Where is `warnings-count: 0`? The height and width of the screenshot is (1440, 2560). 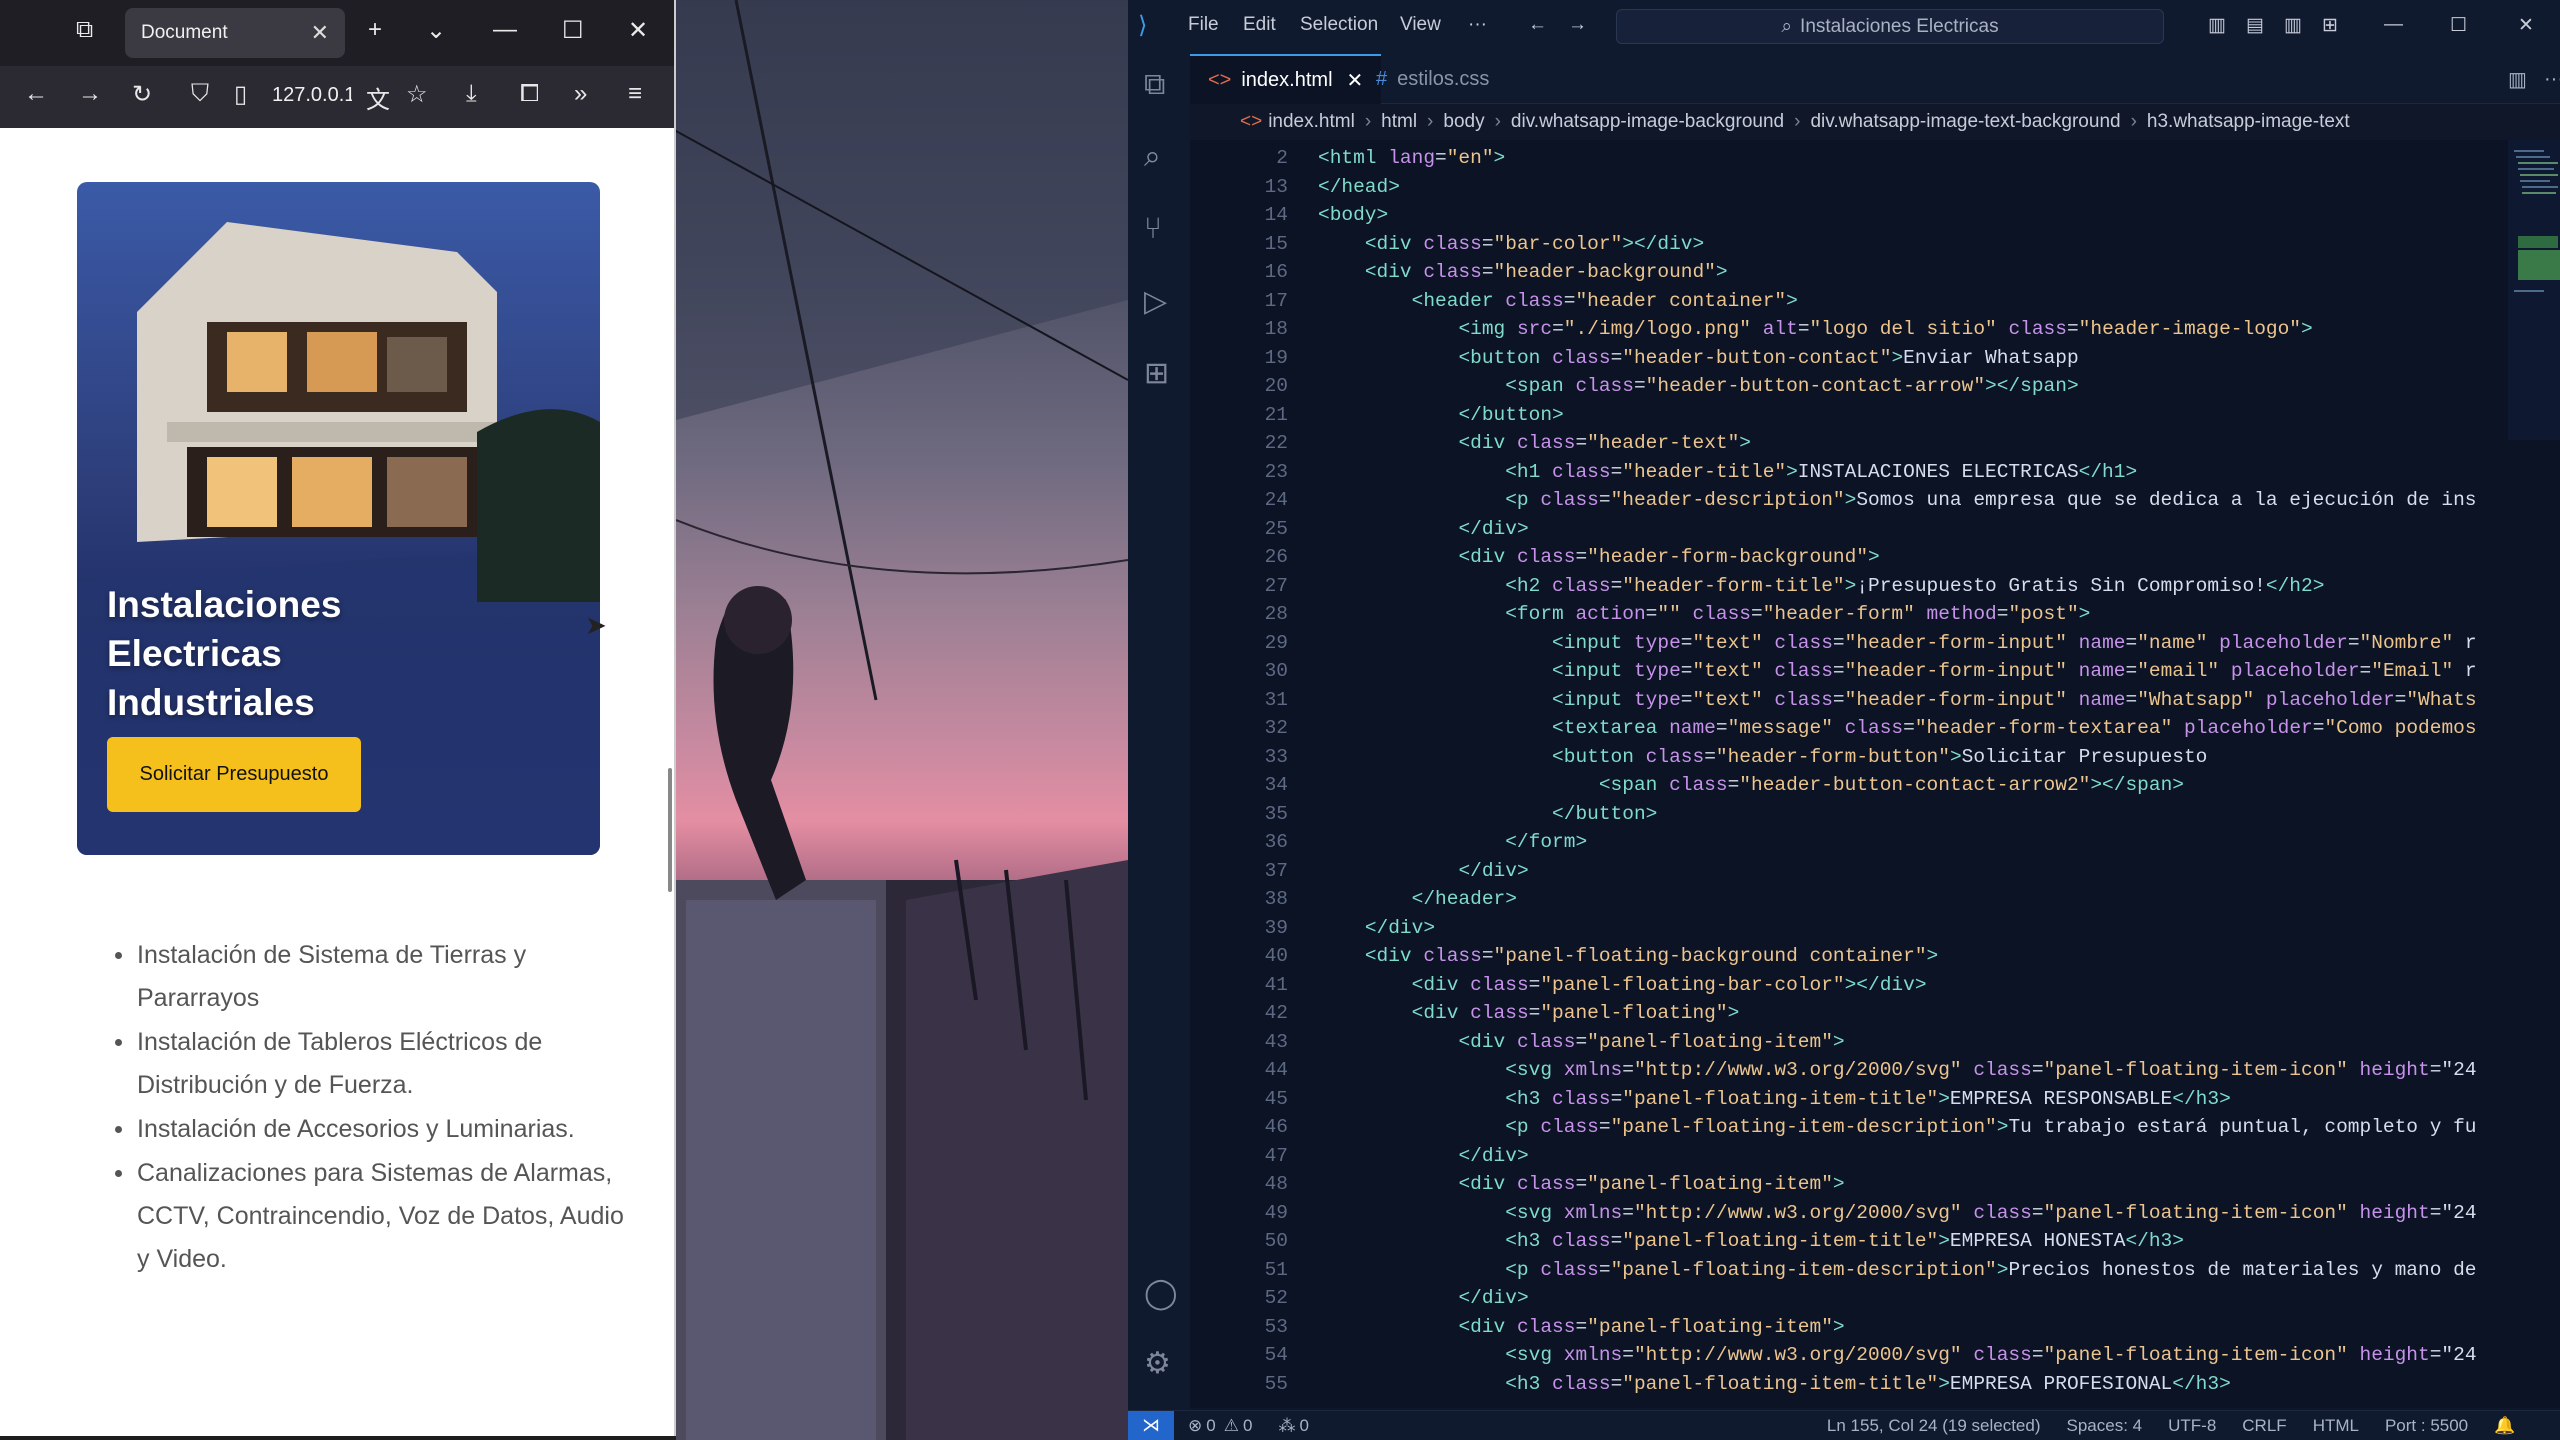 warnings-count: 0 is located at coordinates (1247, 1426).